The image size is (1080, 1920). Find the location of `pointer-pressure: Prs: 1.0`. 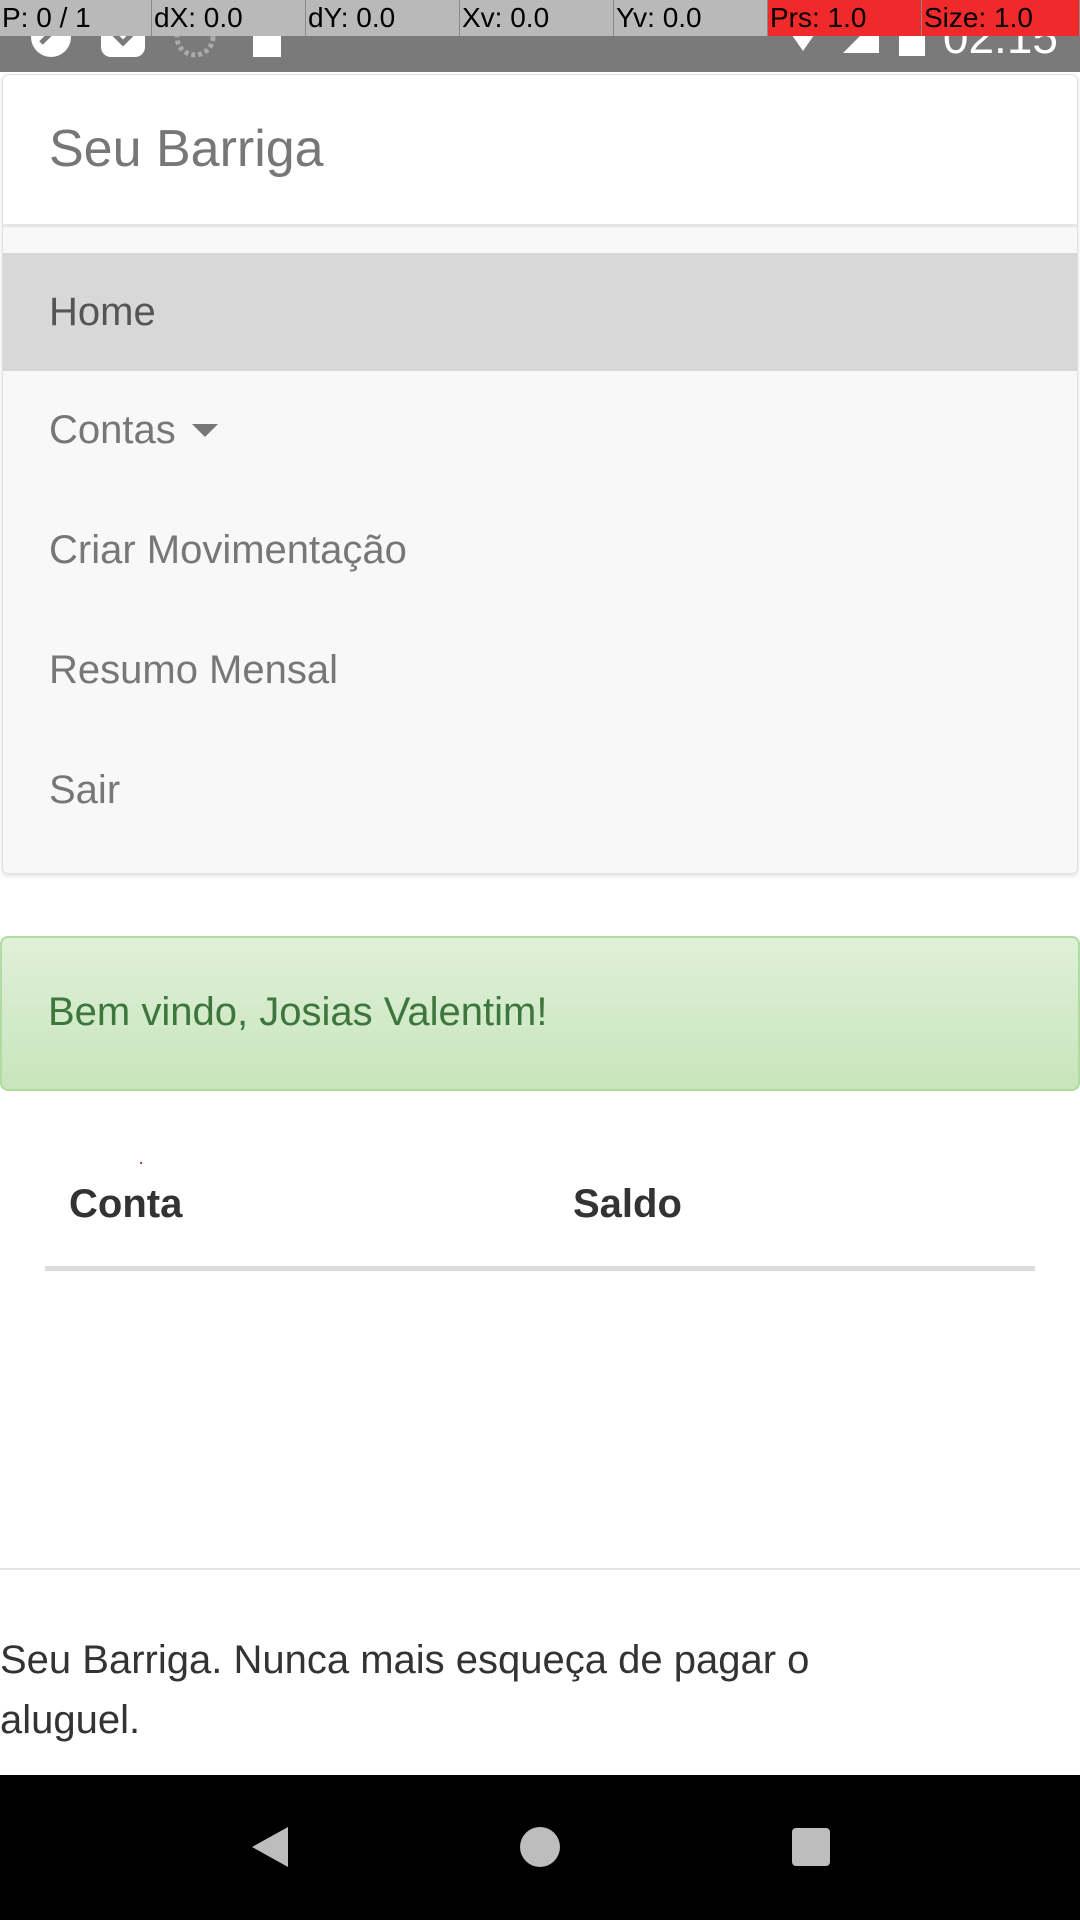

pointer-pressure: Prs: 1.0 is located at coordinates (845, 18).